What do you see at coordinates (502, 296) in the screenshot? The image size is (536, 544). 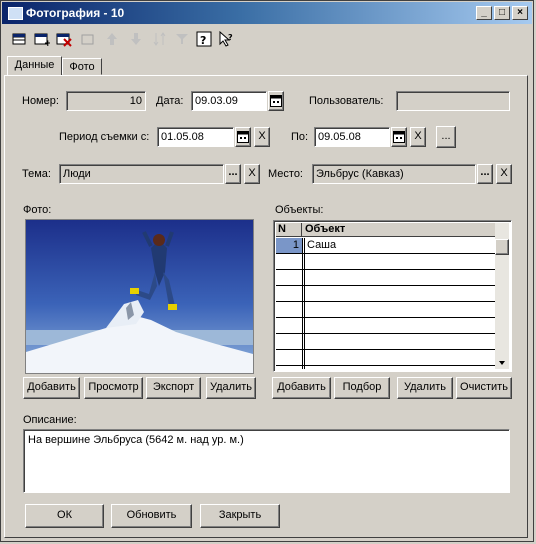 I see `table-scrollbar` at bounding box center [502, 296].